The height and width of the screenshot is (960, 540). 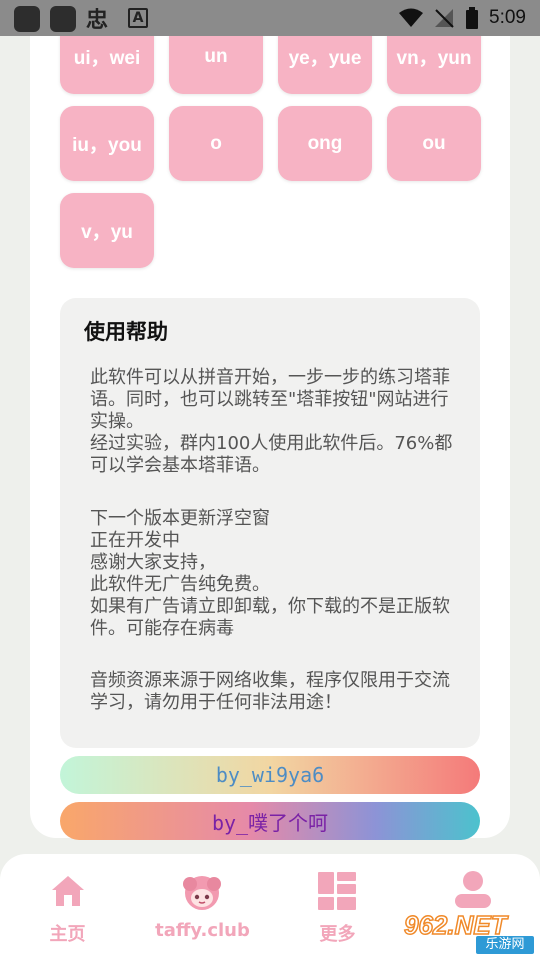 What do you see at coordinates (270, 691) in the screenshot?
I see `help-disclaimer-text: 音频资源来源于网络收集，程序仅限用于交流学习，请勿用于任何非法用途！` at bounding box center [270, 691].